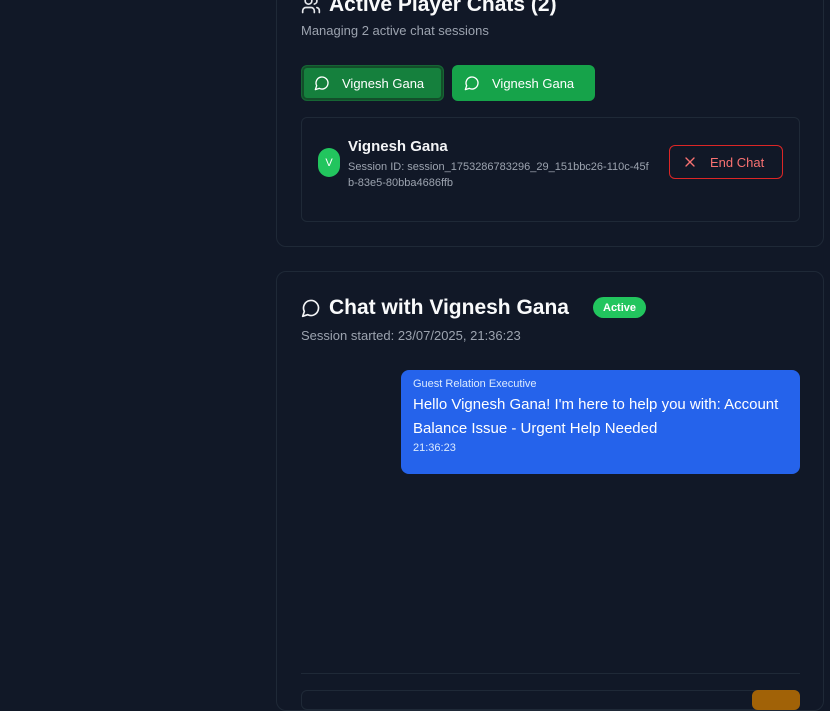 The width and height of the screenshot is (830, 711). Describe the element at coordinates (311, 7) in the screenshot. I see `users-icon` at that location.